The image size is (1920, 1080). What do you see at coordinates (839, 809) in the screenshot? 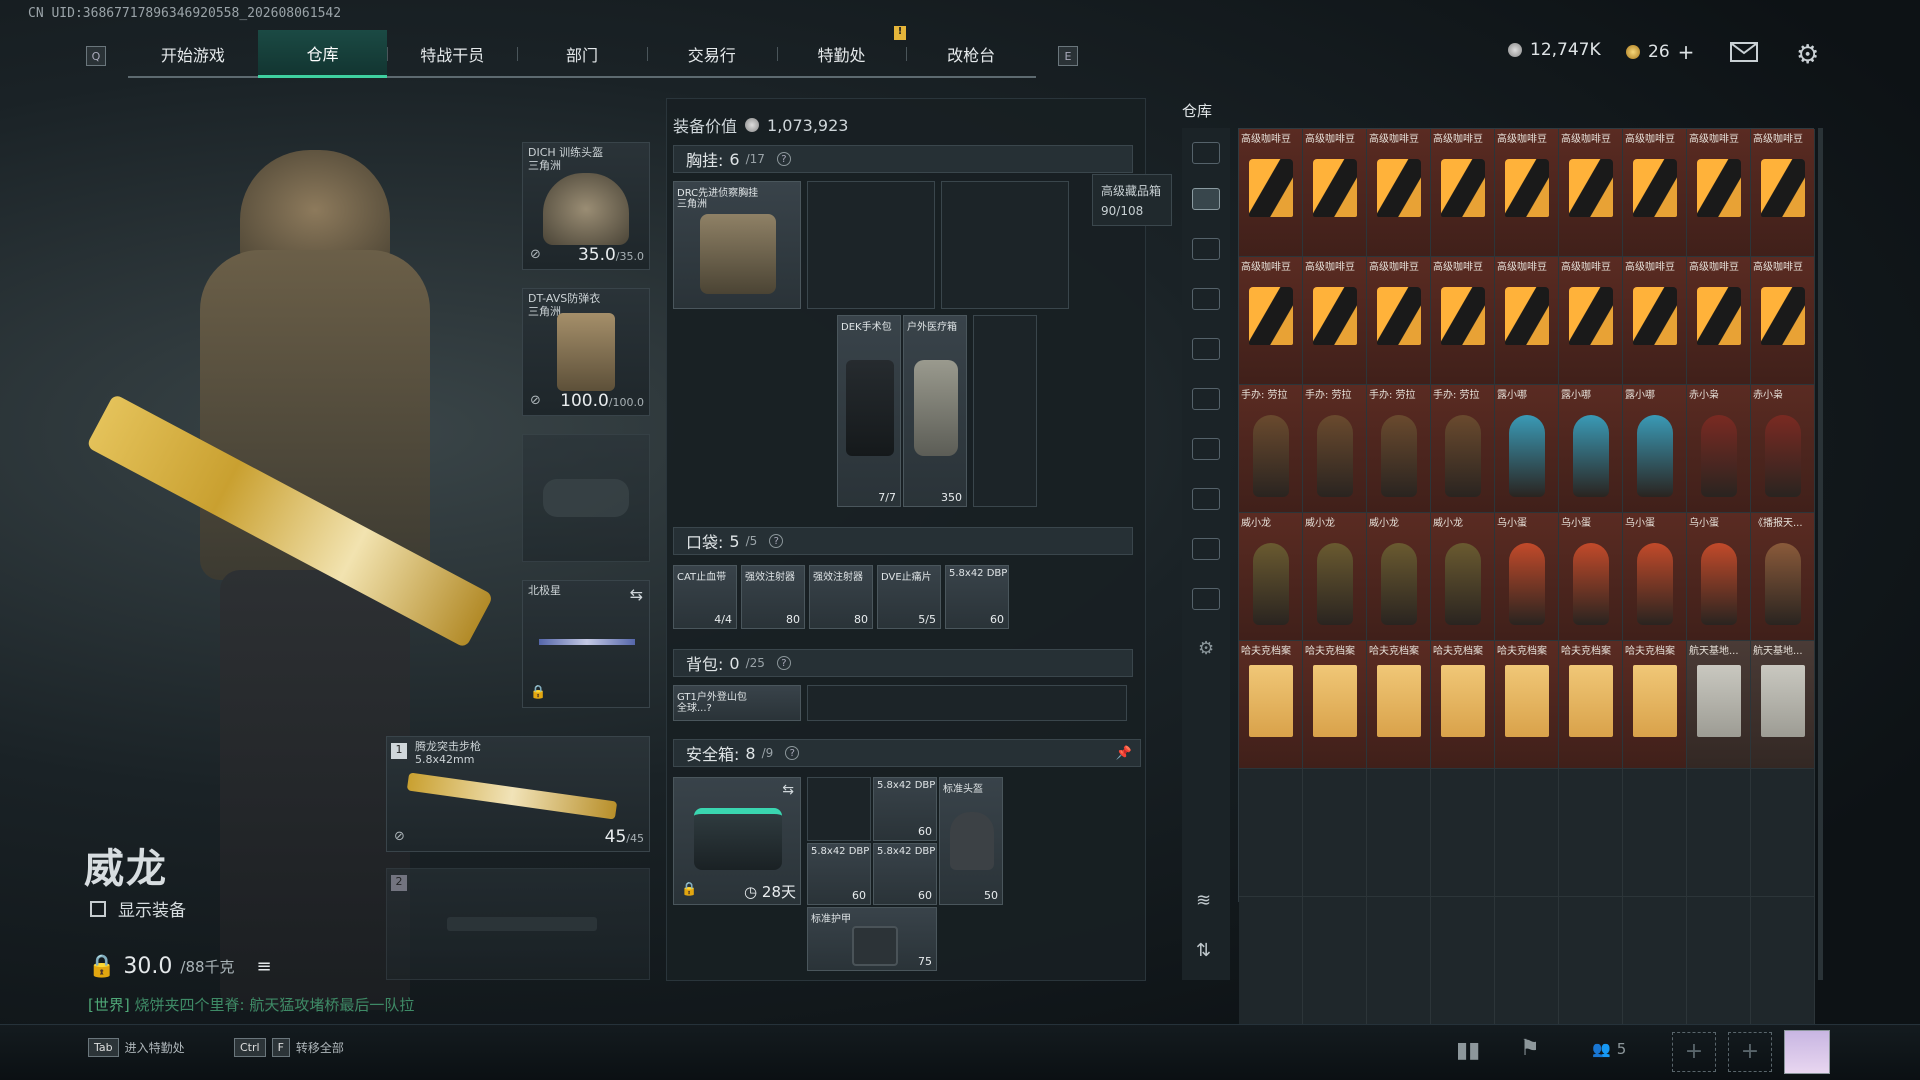
I see `safe-slot-empty` at bounding box center [839, 809].